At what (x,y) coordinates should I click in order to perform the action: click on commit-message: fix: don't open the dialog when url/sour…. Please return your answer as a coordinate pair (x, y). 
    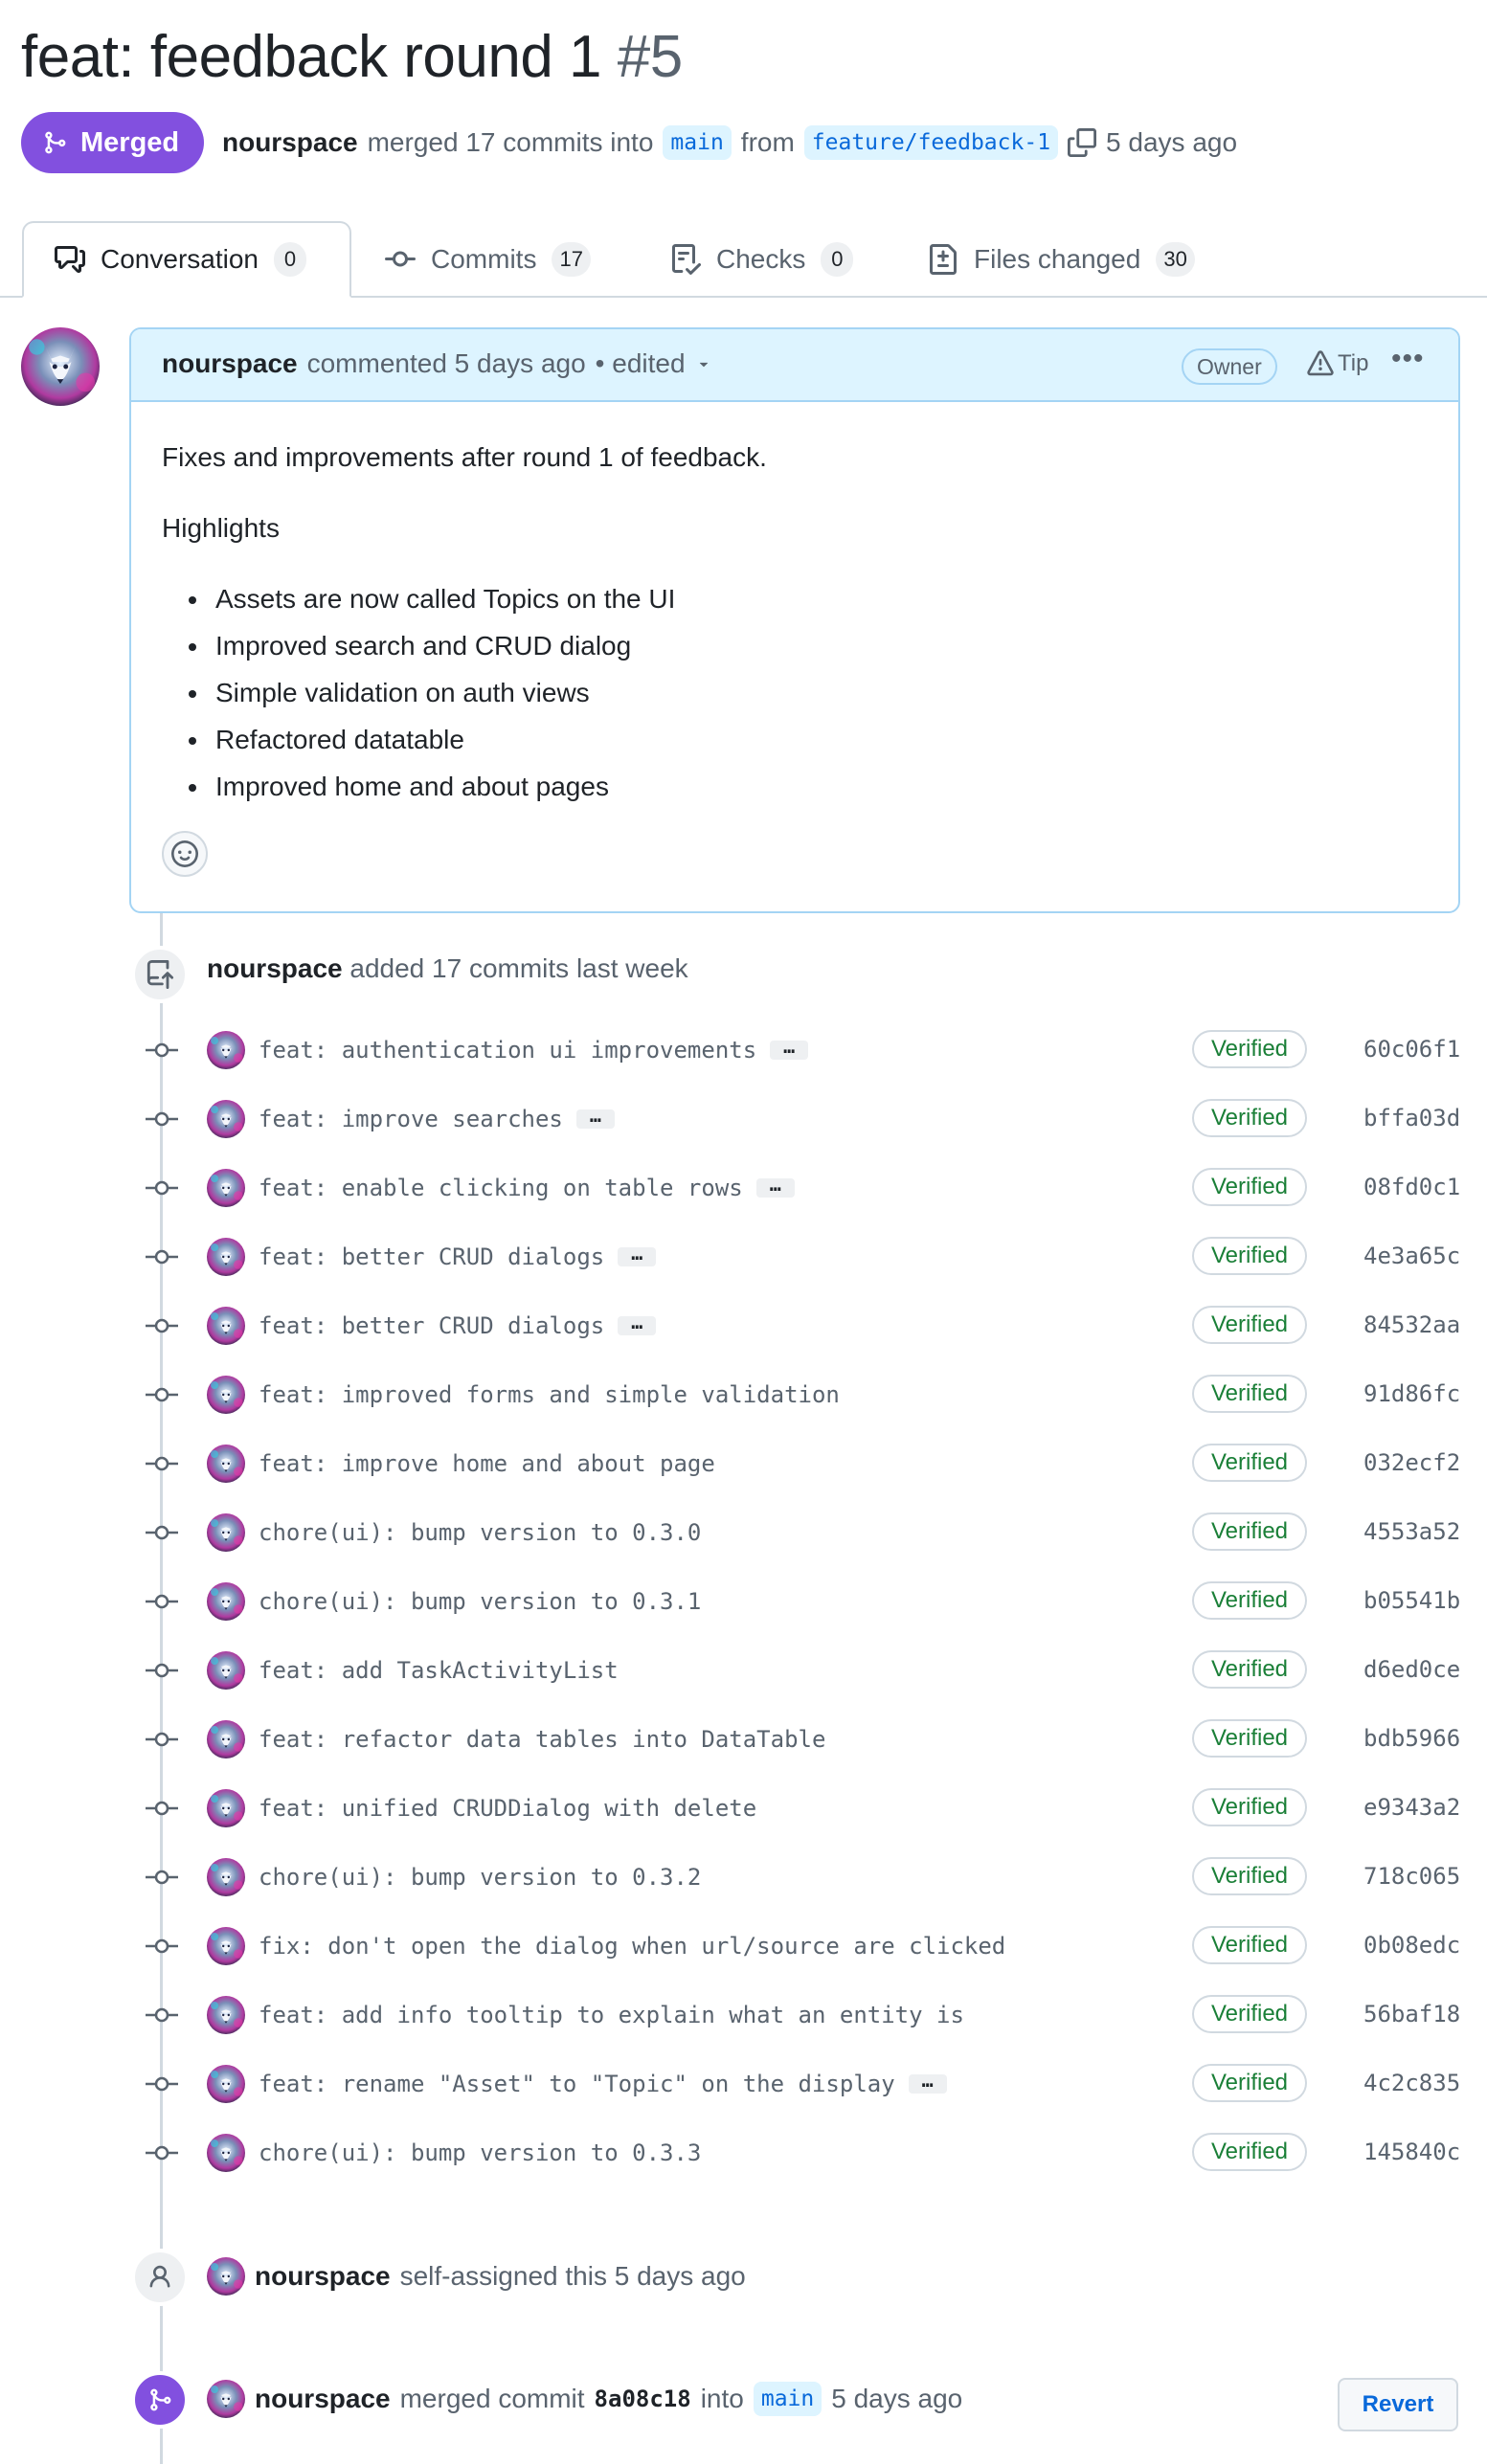
    Looking at the image, I should click on (632, 1947).